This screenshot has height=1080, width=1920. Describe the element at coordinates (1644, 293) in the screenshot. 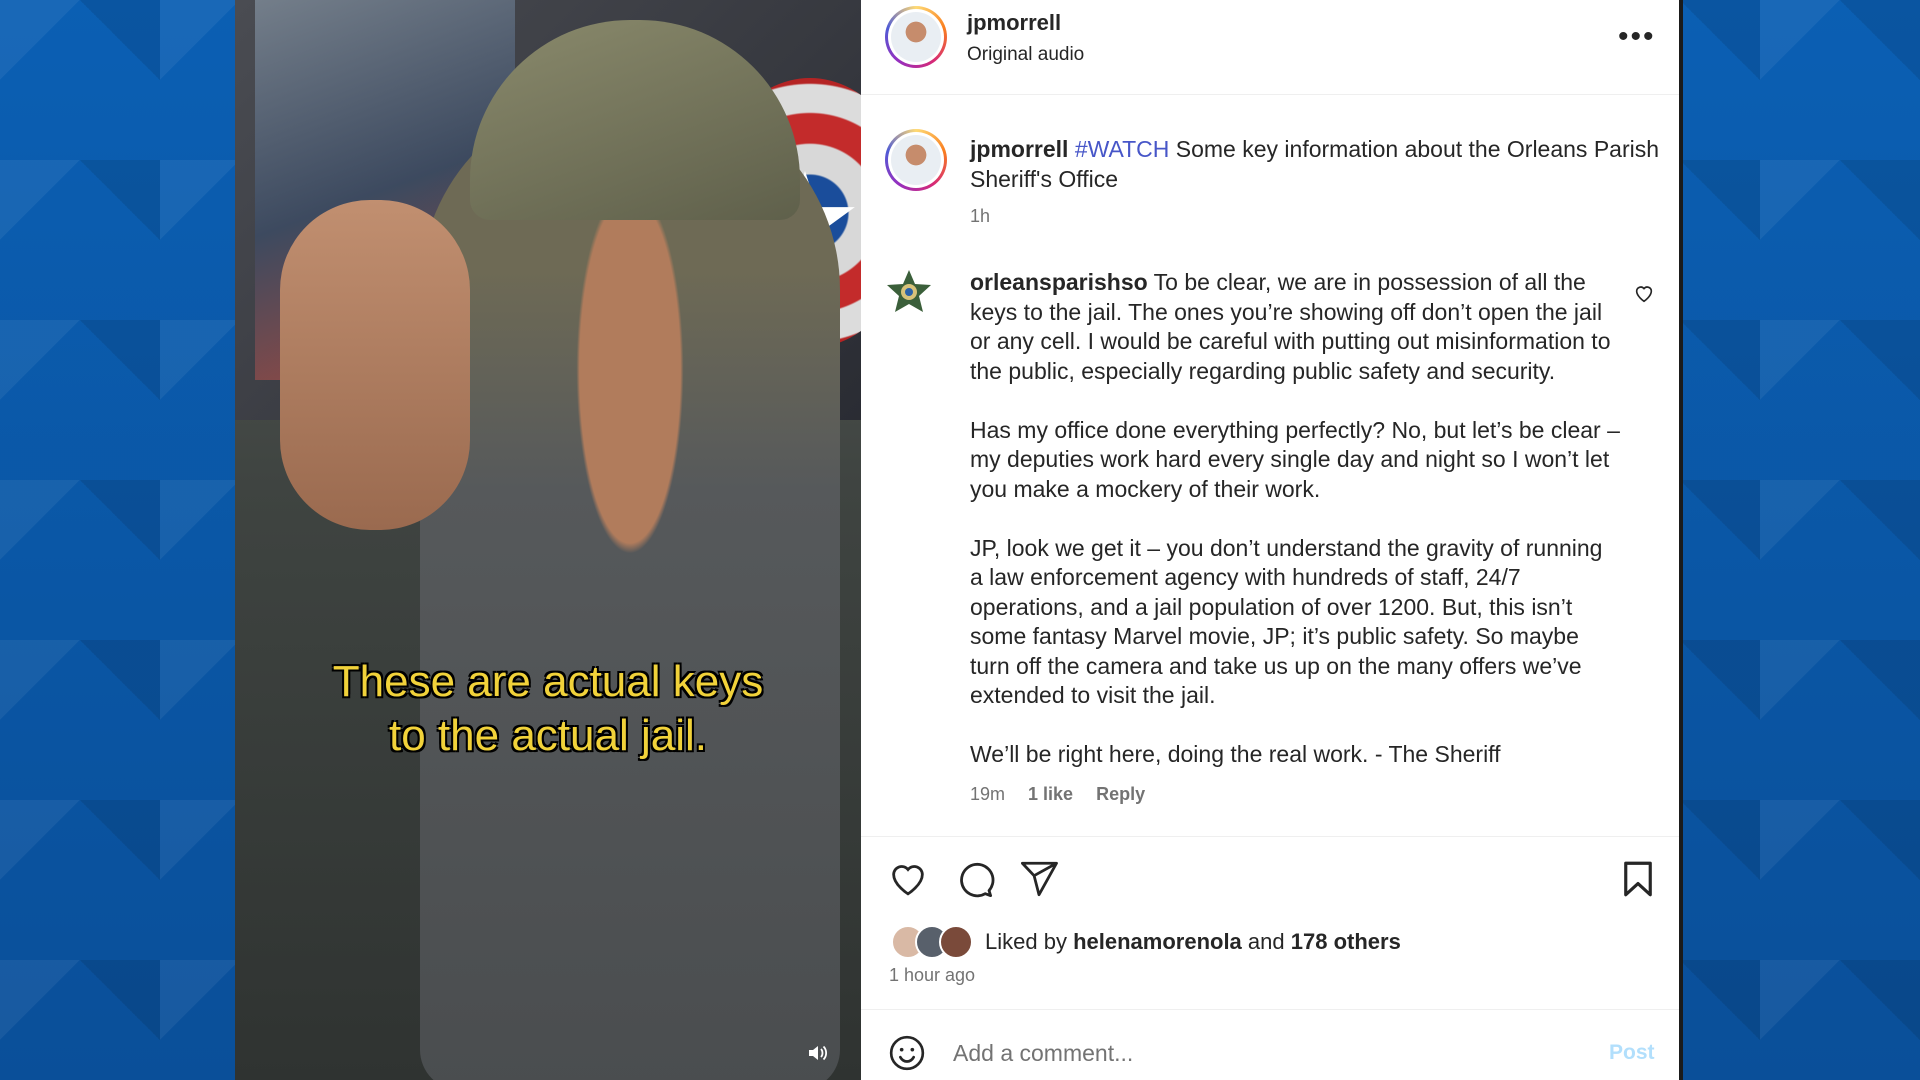

I see `comment-like-heart-icon` at that location.